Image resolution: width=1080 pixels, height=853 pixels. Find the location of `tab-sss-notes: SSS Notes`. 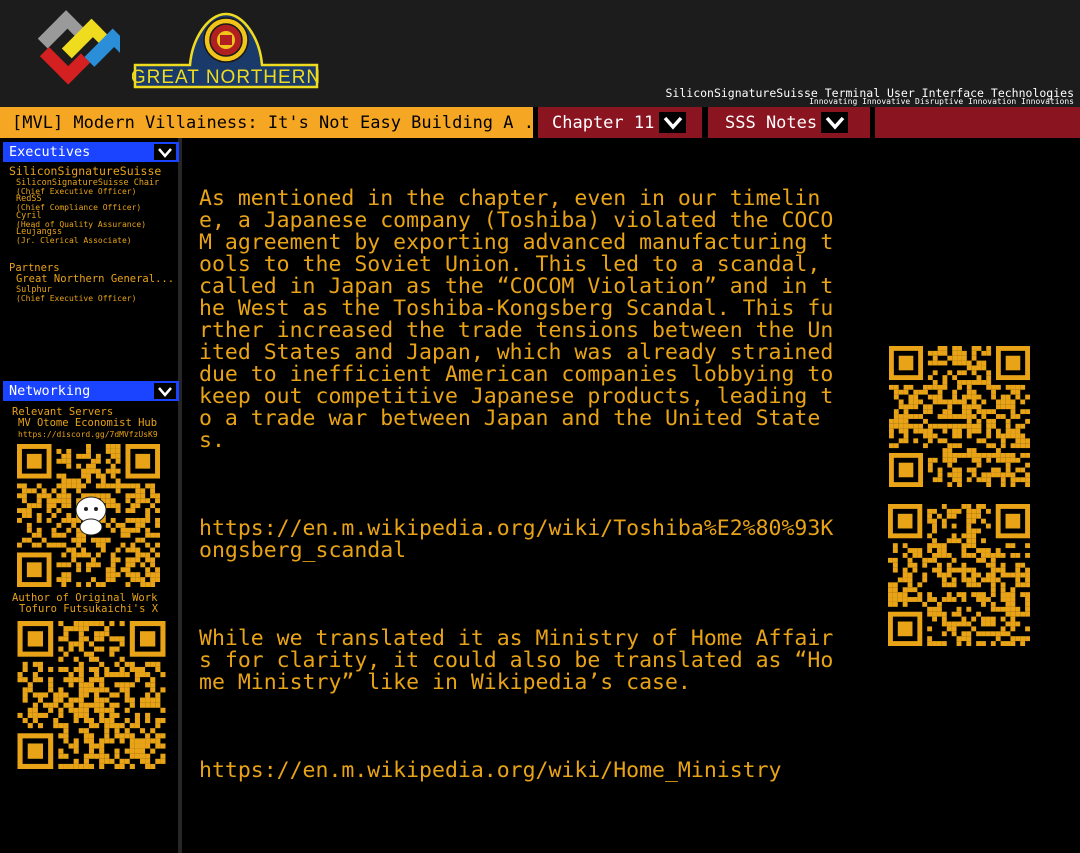

tab-sss-notes: SSS Notes is located at coordinates (789, 122).